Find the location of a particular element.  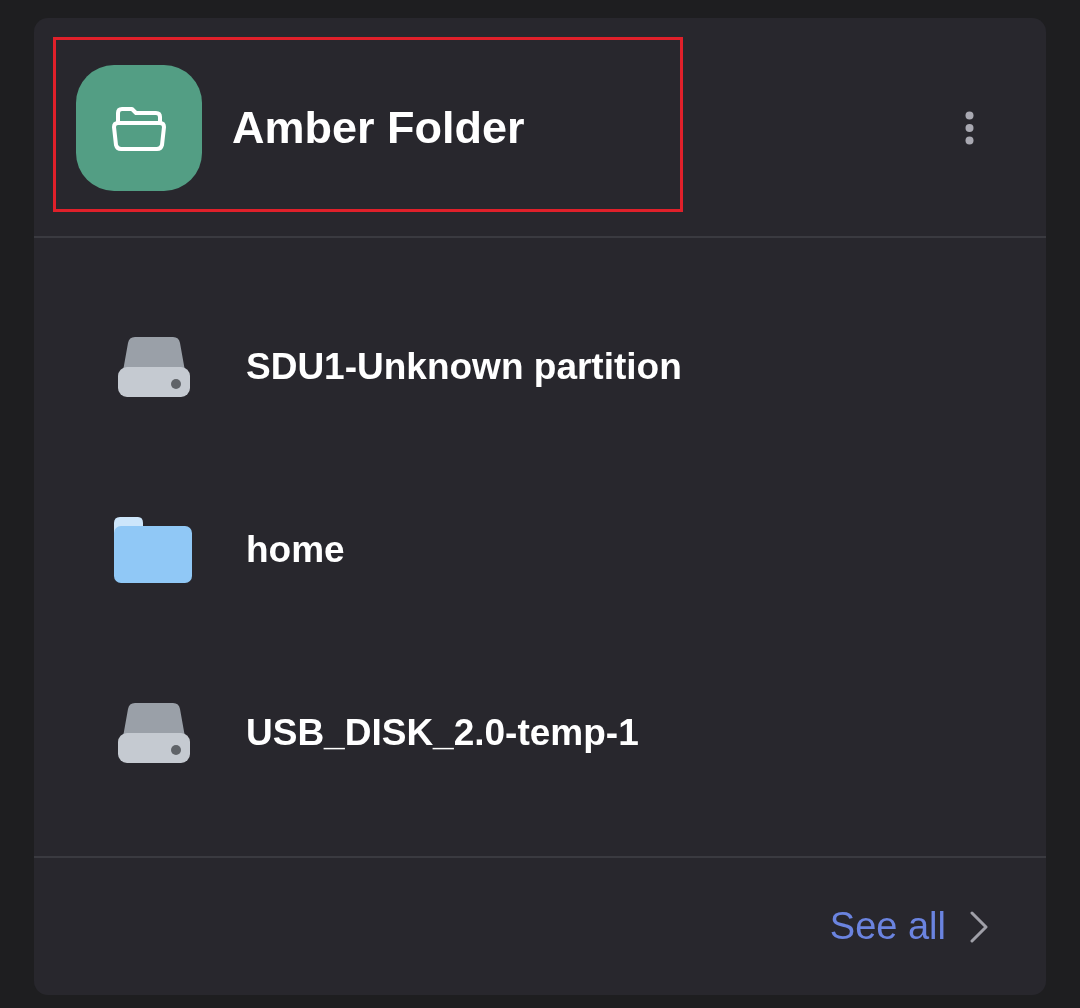

see-all-link: See all is located at coordinates (908, 926).